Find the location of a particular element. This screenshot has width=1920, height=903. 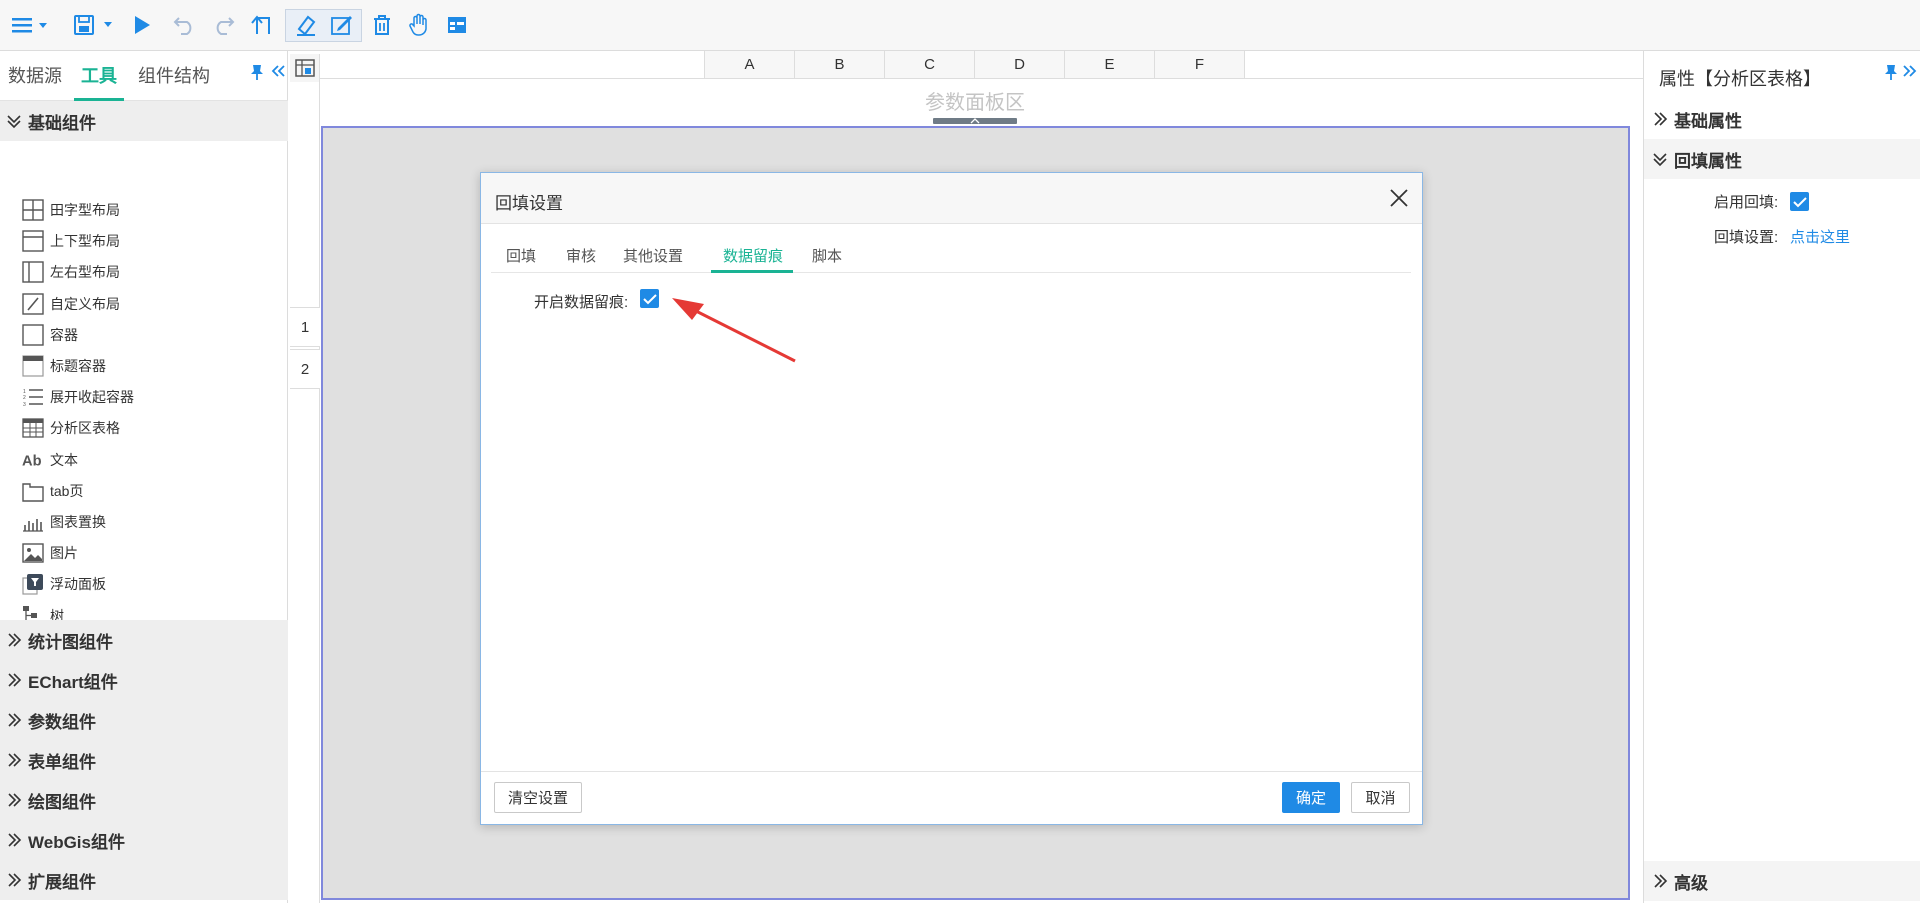

component-item: 自定义布局 is located at coordinates (71, 304).